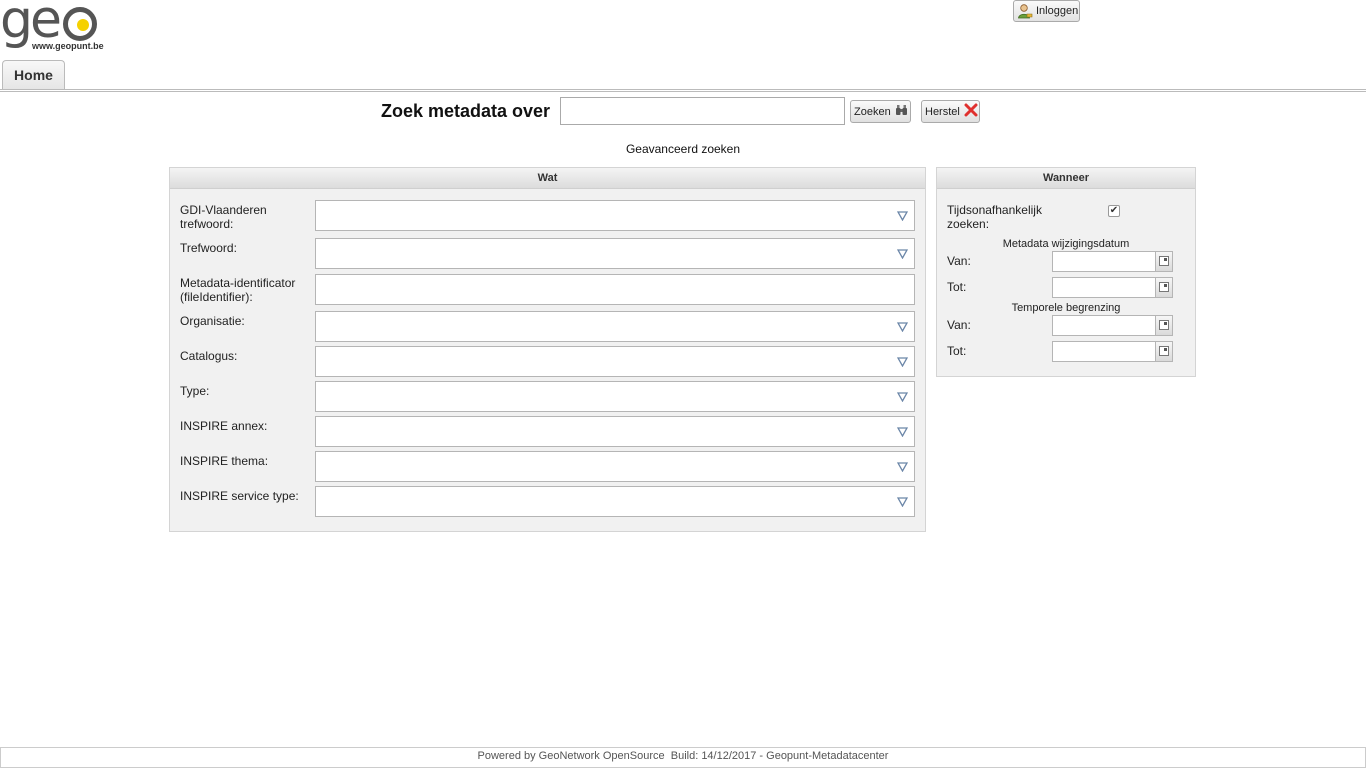 The width and height of the screenshot is (1366, 768). I want to click on logo-yellow-dot, so click(83, 25).